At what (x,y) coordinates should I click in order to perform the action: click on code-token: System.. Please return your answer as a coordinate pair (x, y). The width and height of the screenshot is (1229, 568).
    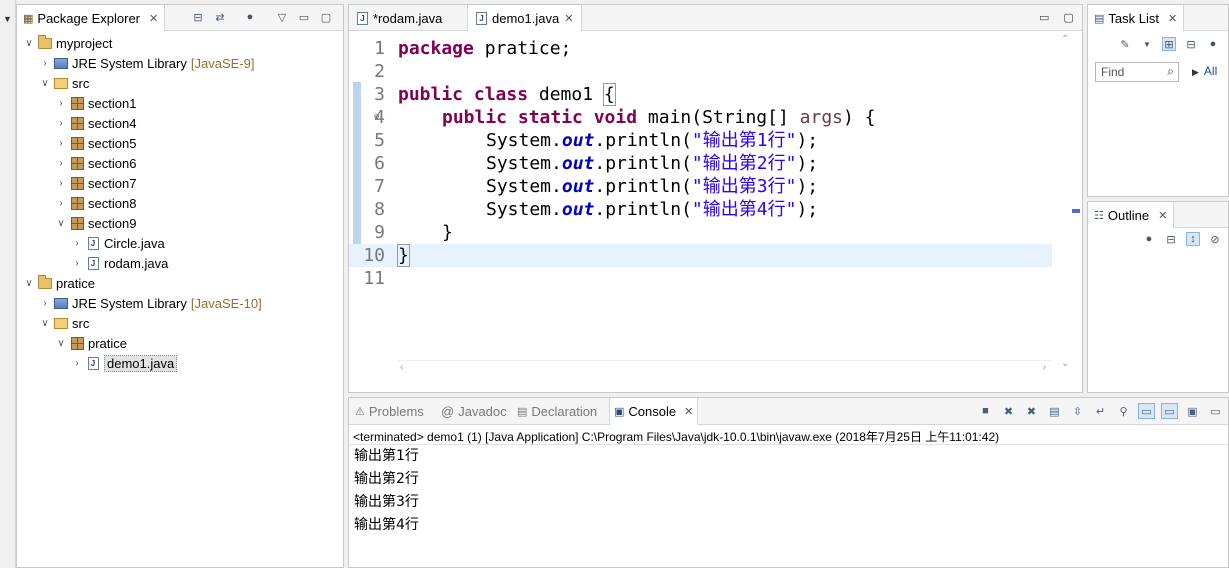
    Looking at the image, I should click on (524, 209).